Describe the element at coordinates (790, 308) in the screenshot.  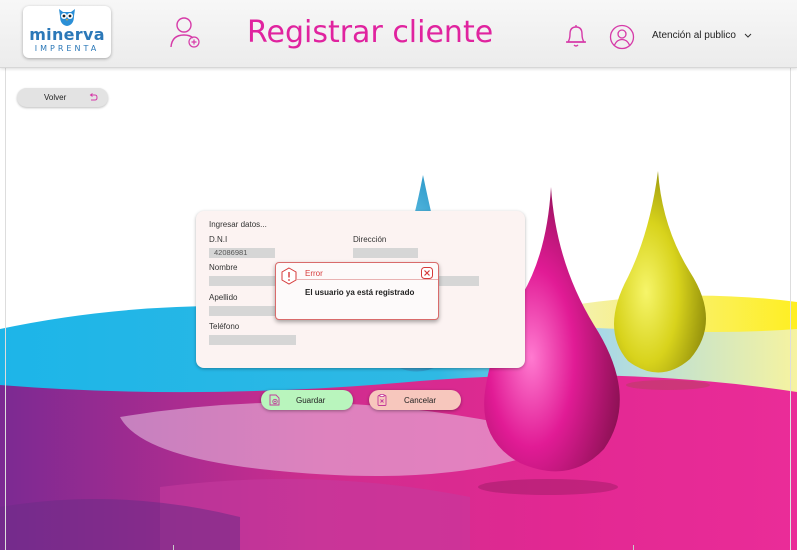
I see `frame-line-right` at that location.